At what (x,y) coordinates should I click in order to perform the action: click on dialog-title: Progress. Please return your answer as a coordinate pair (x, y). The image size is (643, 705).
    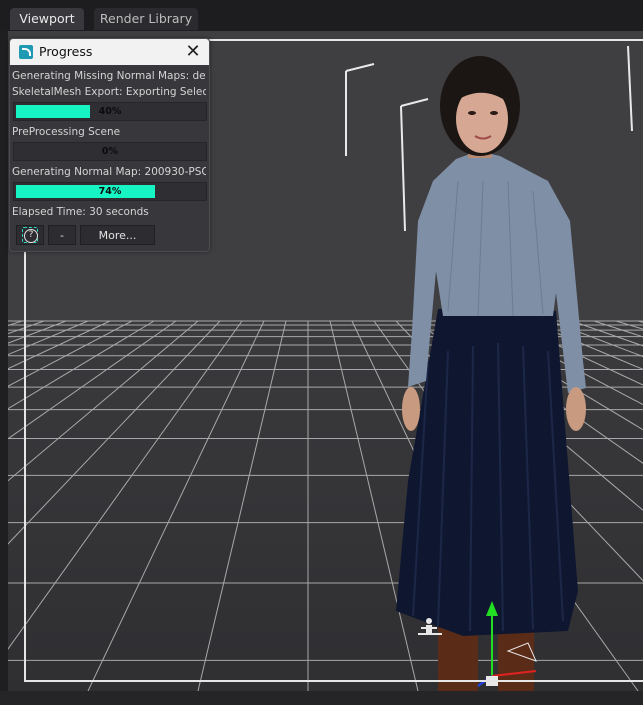
    Looking at the image, I should click on (66, 51).